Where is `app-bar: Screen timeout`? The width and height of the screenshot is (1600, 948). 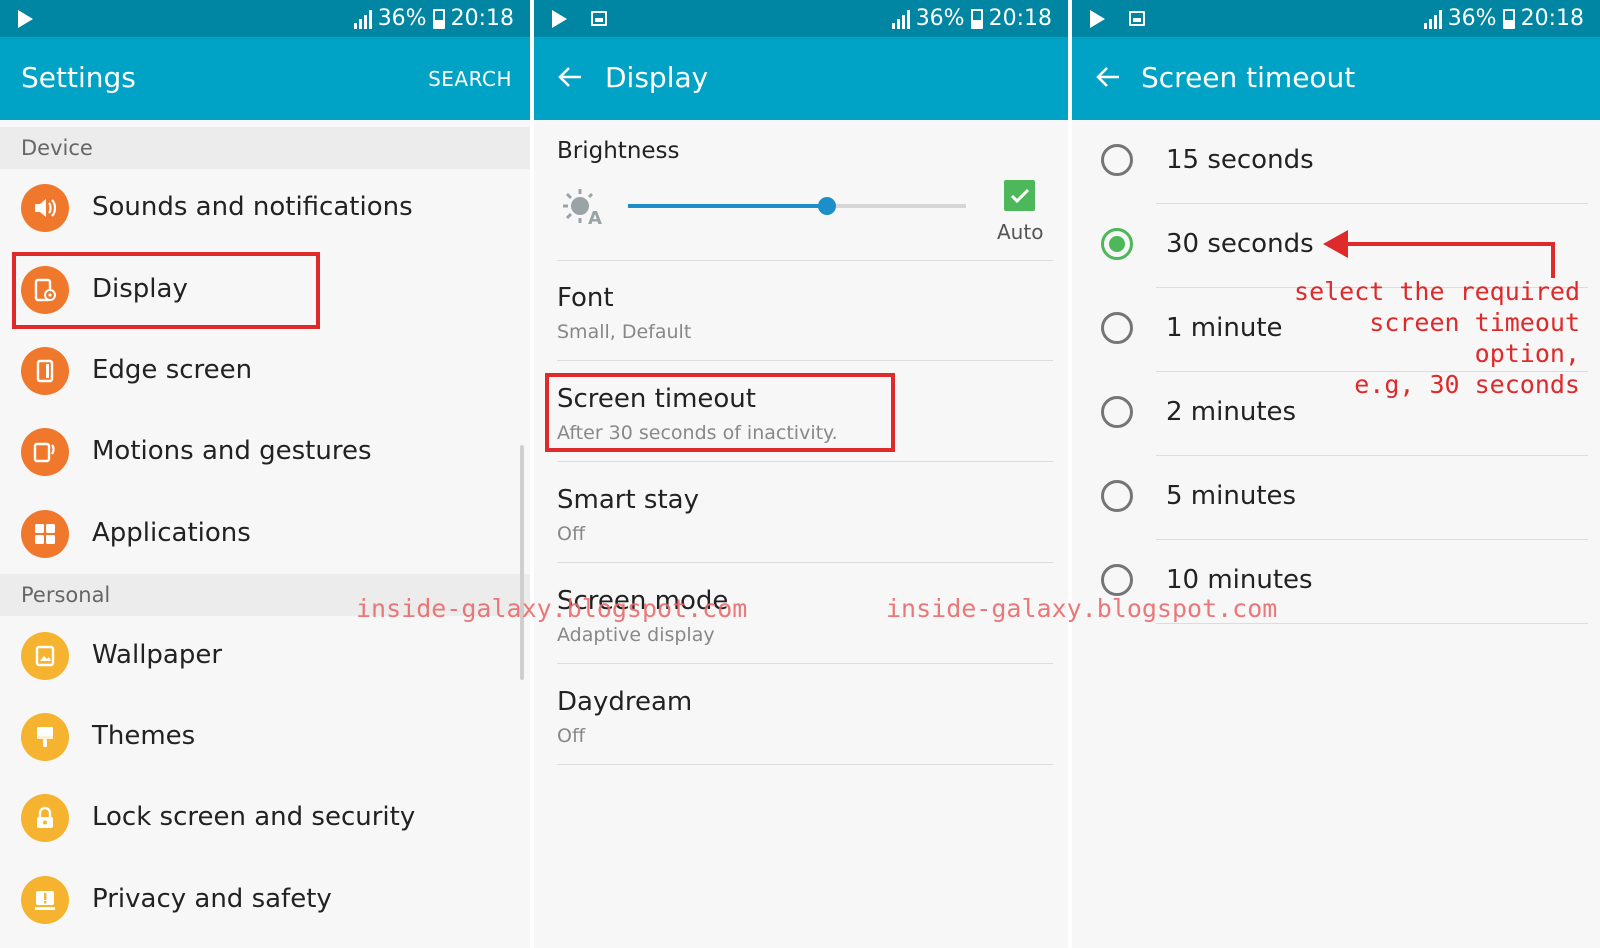 app-bar: Screen timeout is located at coordinates (1336, 78).